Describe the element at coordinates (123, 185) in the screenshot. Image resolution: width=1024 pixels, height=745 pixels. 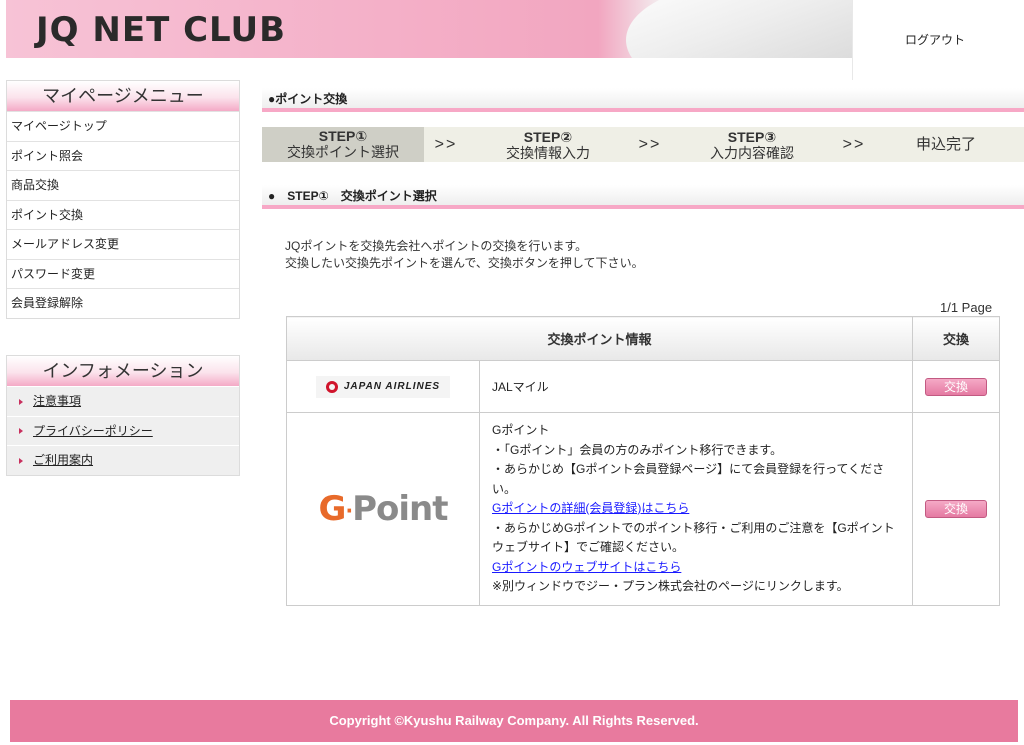
I see `sidebar-item-product-exchange: 商品交換` at that location.